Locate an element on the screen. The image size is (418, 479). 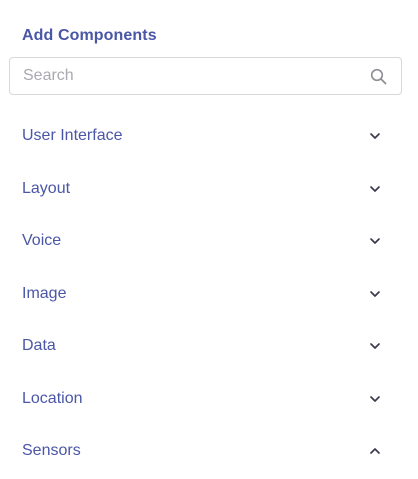
category-sensors: Sensors is located at coordinates (209, 452).